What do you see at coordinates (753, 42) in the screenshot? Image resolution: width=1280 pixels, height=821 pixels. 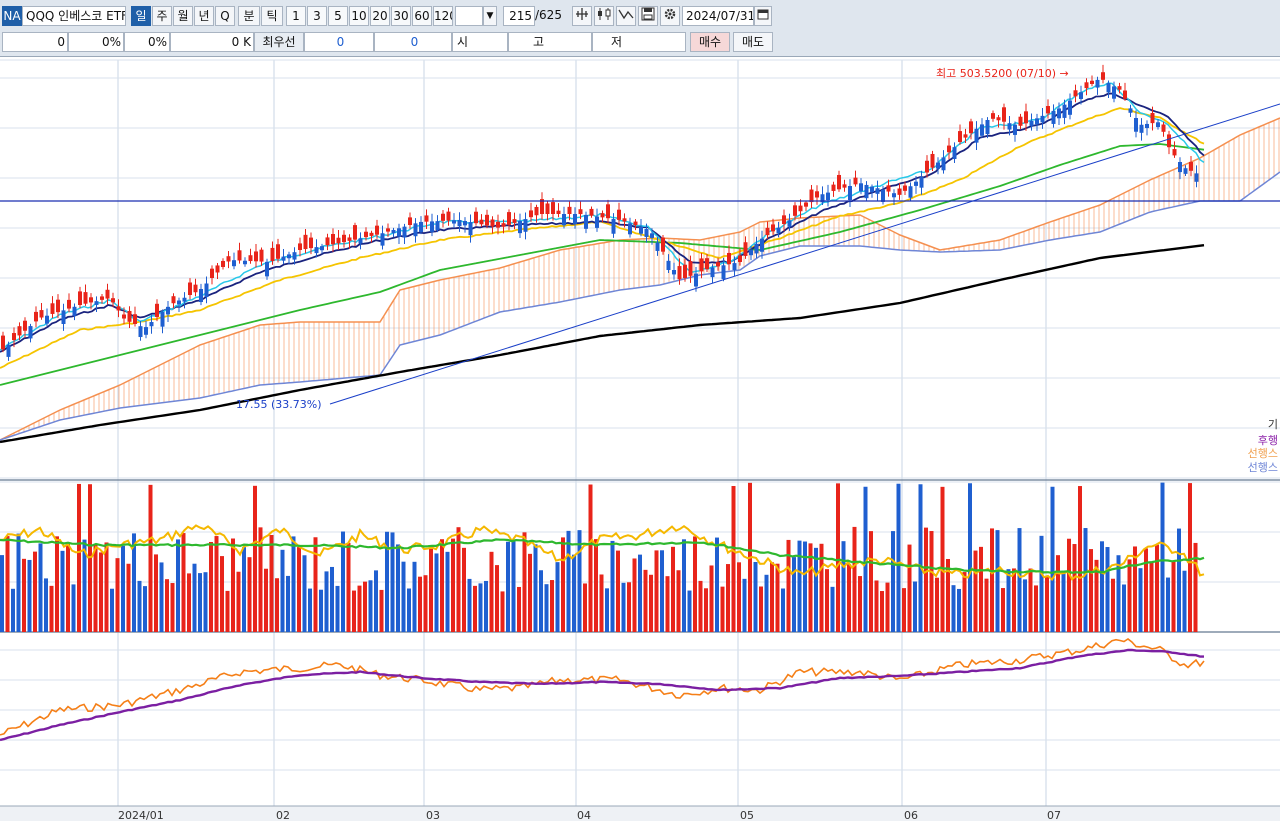 I see `sell-button: 매도` at bounding box center [753, 42].